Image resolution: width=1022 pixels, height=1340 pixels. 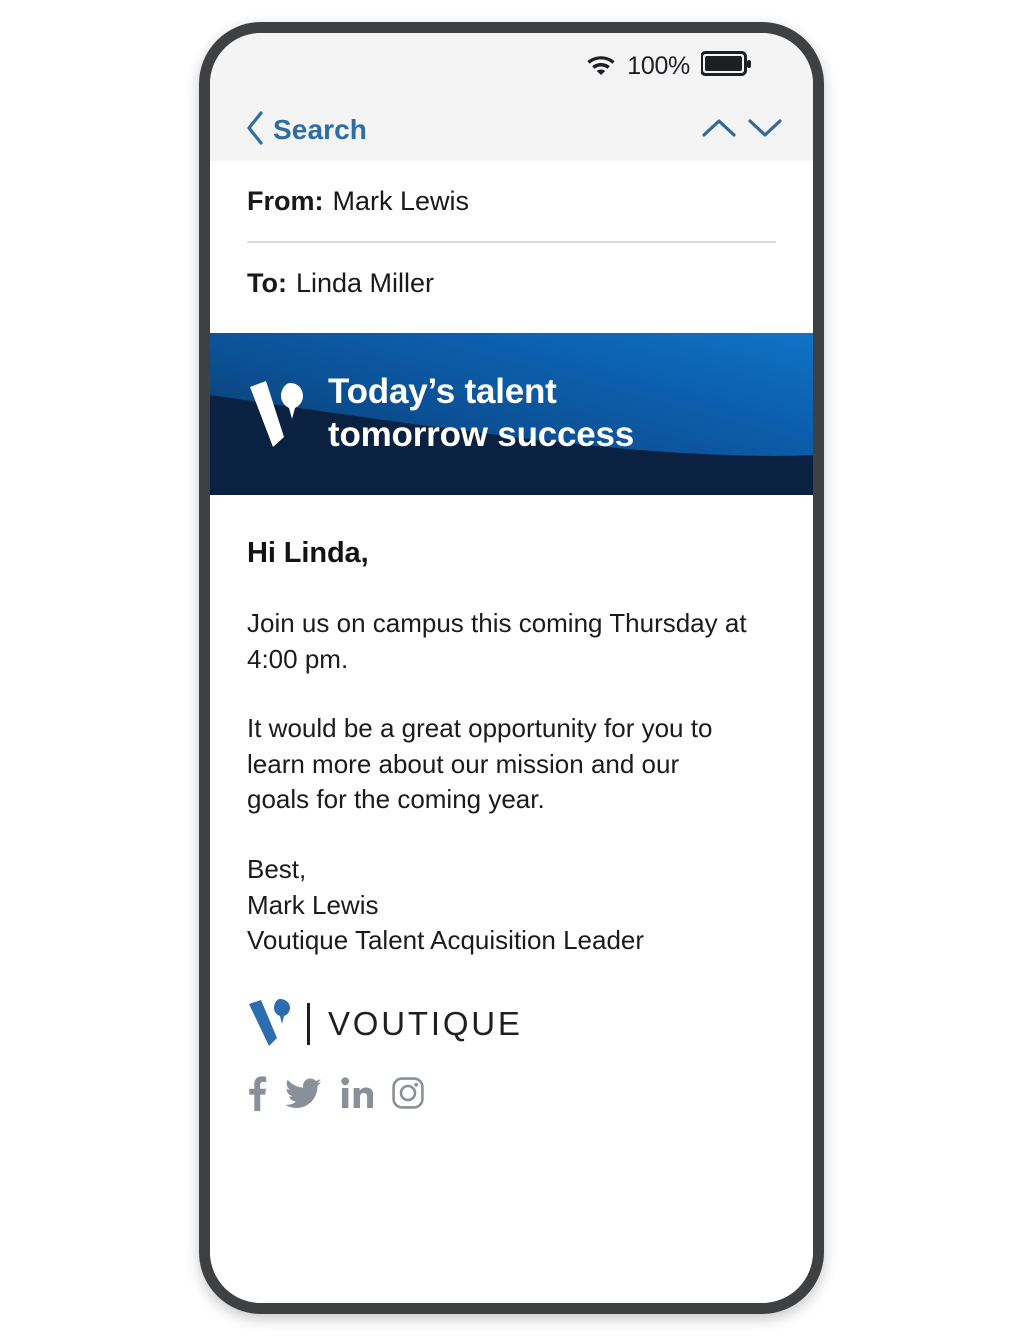 What do you see at coordinates (511, 66) in the screenshot?
I see `status-bar: 100%` at bounding box center [511, 66].